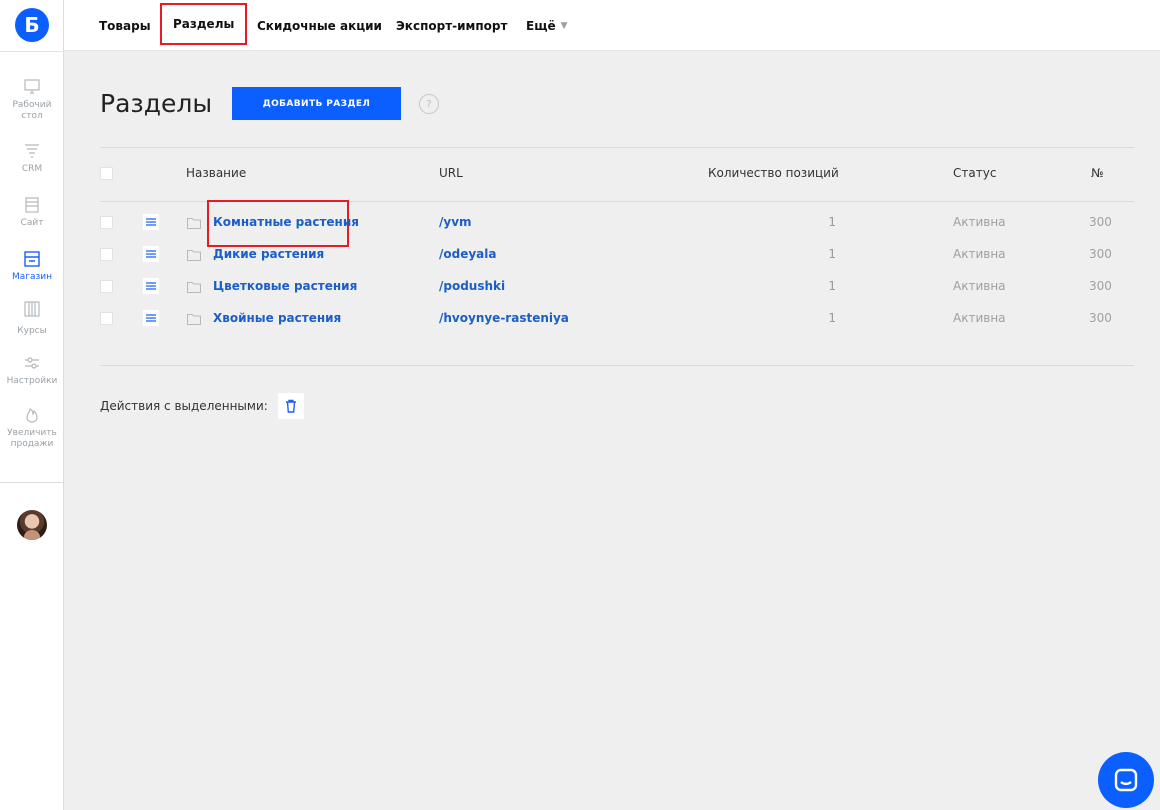 Image resolution: width=1160 pixels, height=810 pixels. Describe the element at coordinates (451, 25) in the screenshot. I see `tab-export-import: Экспорт-импорт` at that location.